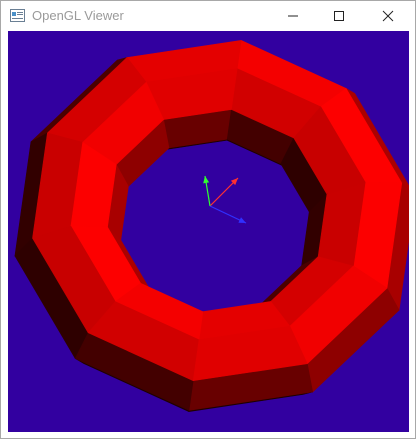 The width and height of the screenshot is (416, 439). I want to click on title-bar: OpenGL Viewer, so click(208, 16).